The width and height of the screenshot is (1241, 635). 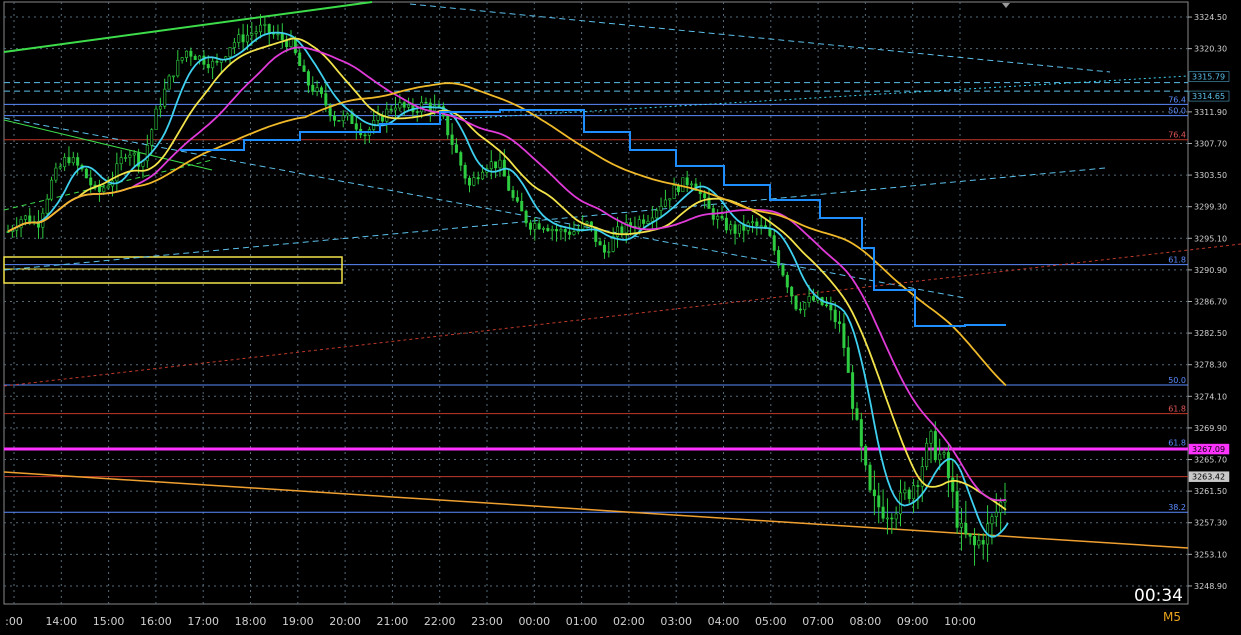 I want to click on fib-level-label: 50.0, so click(x=1177, y=380).